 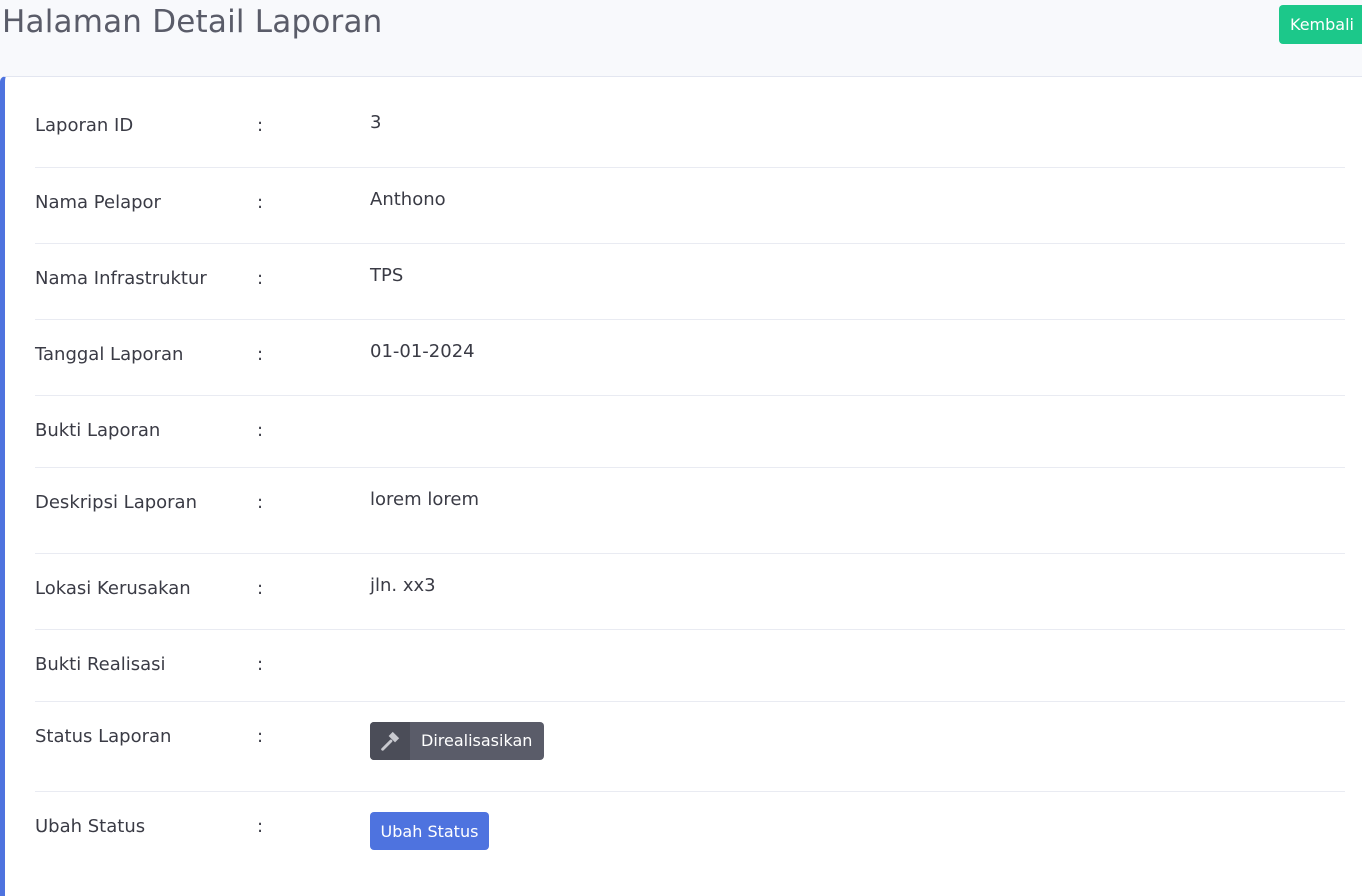 I want to click on field-label: Bukti Realisasi, so click(x=100, y=664).